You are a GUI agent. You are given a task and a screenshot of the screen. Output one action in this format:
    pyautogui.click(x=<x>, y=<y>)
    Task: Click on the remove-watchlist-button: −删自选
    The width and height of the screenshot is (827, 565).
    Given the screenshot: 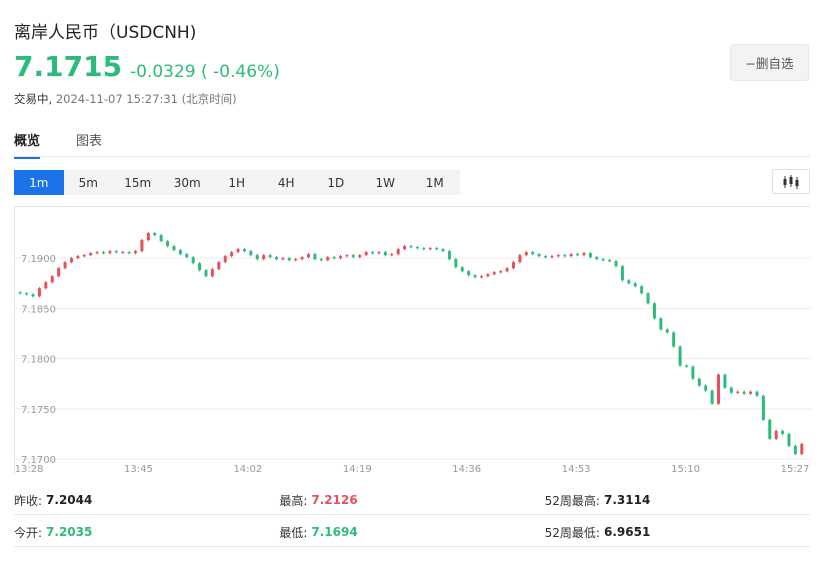 What is the action you would take?
    pyautogui.click(x=769, y=62)
    